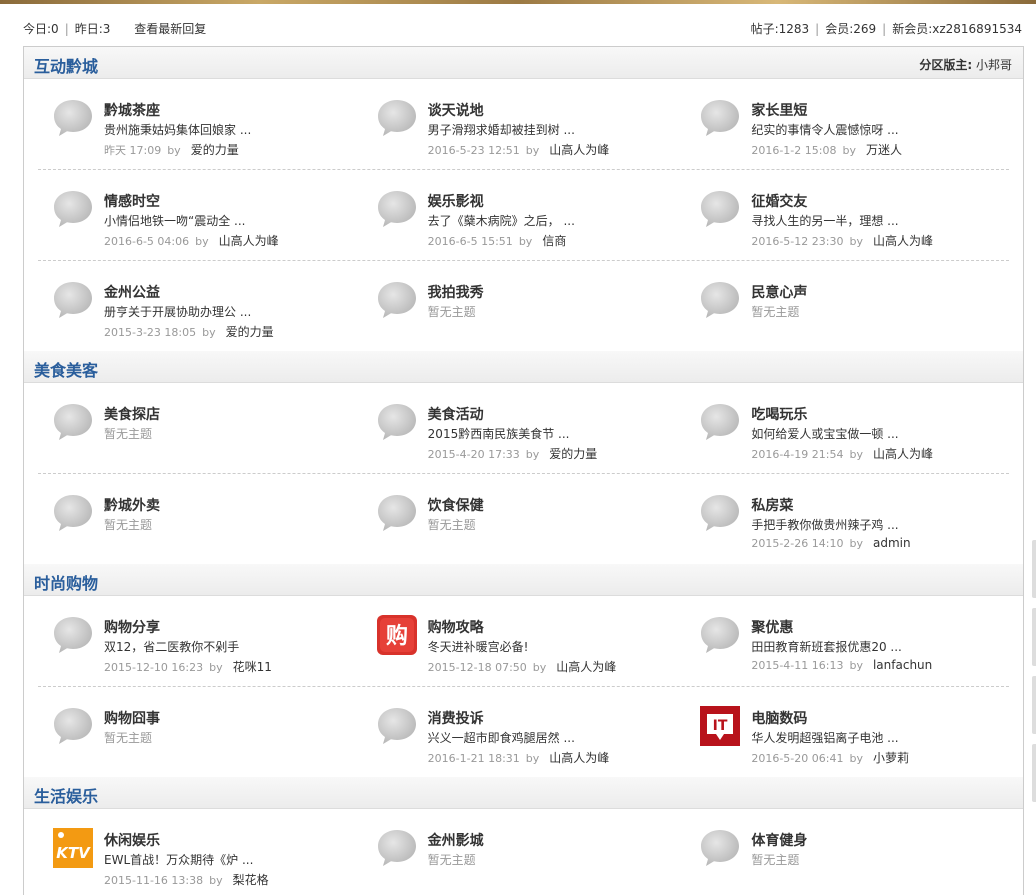  I want to click on new-member: 新会员:xz2816891534, so click(957, 29).